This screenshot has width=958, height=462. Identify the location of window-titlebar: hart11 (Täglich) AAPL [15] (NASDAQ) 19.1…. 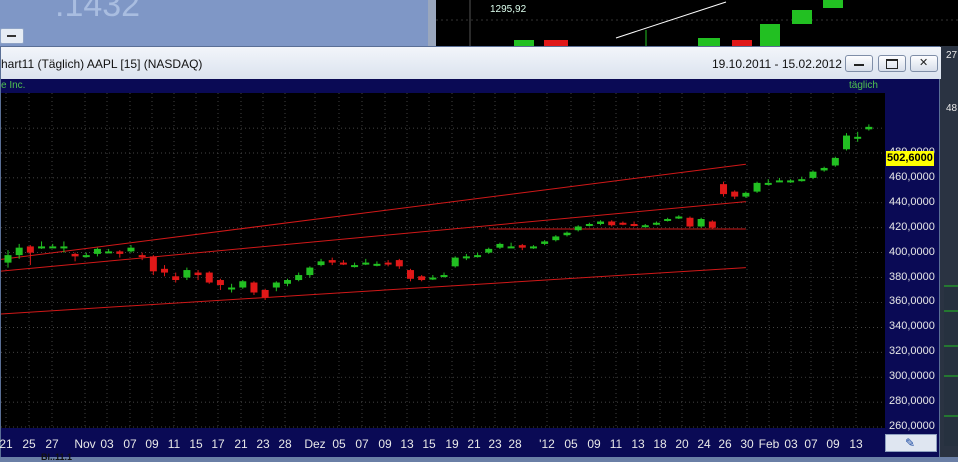
(471, 63).